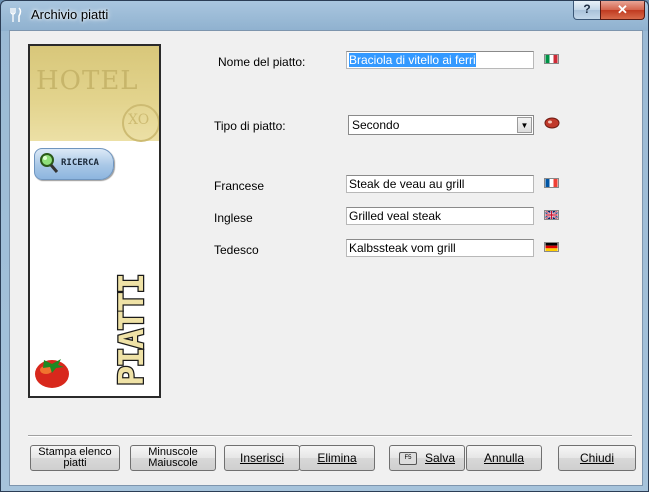 The height and width of the screenshot is (492, 649). Describe the element at coordinates (236, 250) in the screenshot. I see `german-label: Tedesco` at that location.